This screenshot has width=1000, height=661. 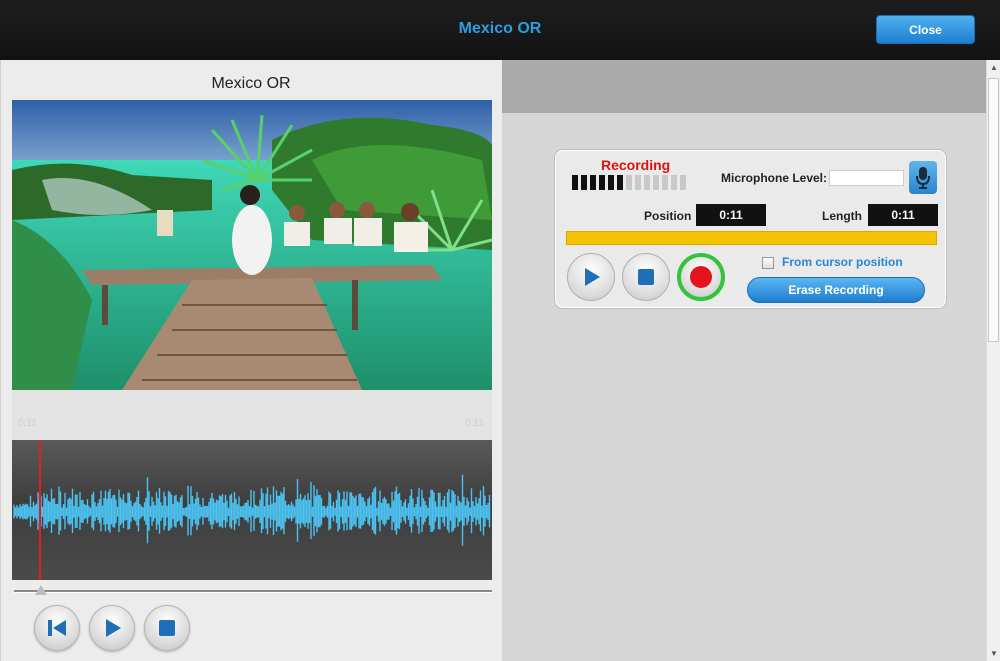 I want to click on video-current-time: 0:11, so click(x=27, y=423).